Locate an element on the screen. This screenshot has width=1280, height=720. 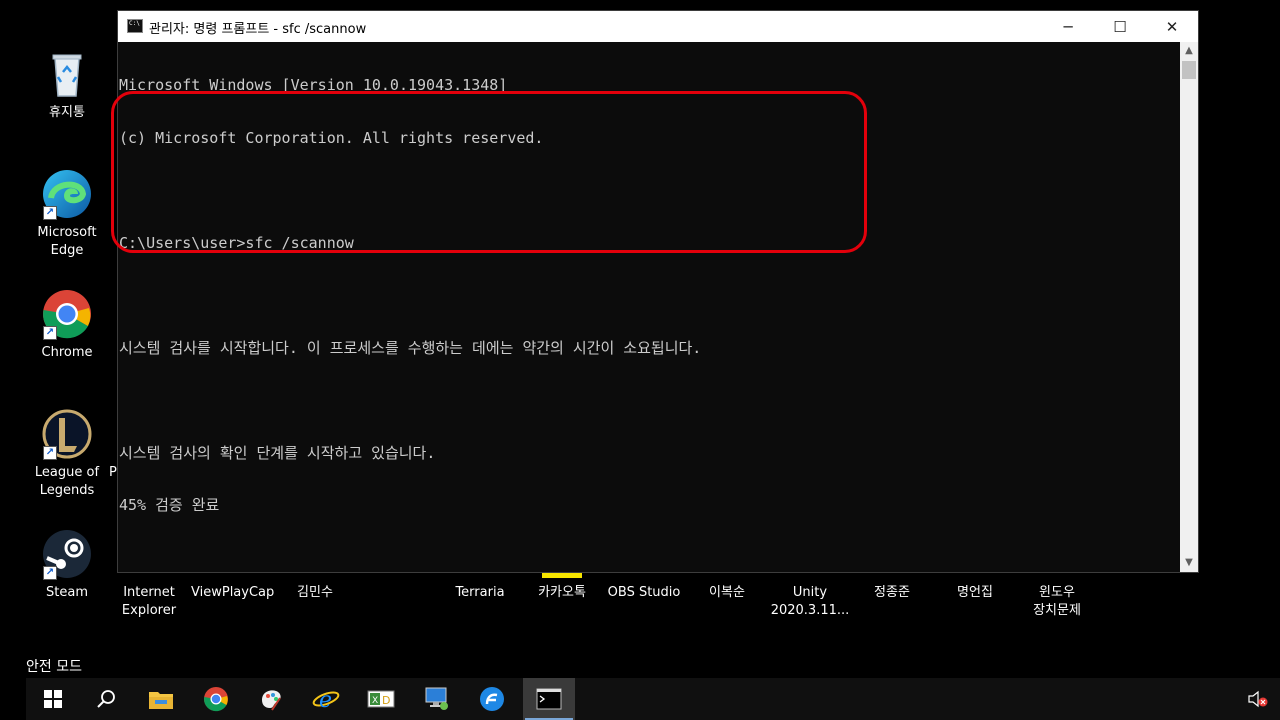
app-blue-icon is located at coordinates (492, 699).